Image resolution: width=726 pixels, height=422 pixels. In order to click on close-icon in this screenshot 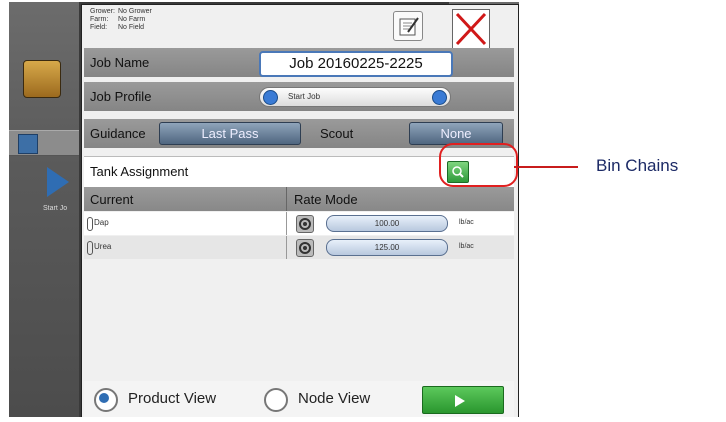, I will do `click(471, 29)`.